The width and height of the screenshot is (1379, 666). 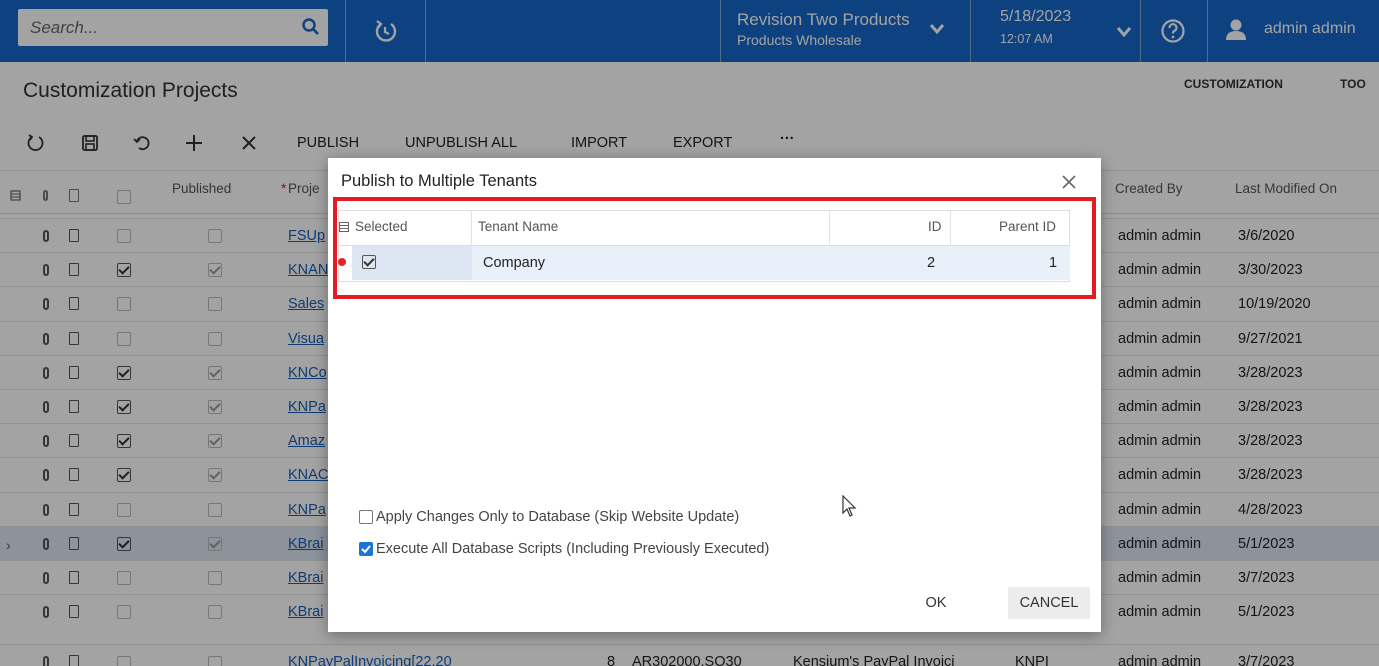 What do you see at coordinates (1069, 182) in the screenshot?
I see `close-icon` at bounding box center [1069, 182].